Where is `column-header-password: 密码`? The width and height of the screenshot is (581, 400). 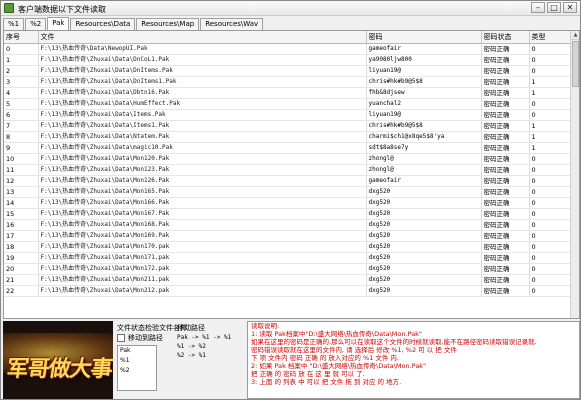 column-header-password: 密码 is located at coordinates (424, 37).